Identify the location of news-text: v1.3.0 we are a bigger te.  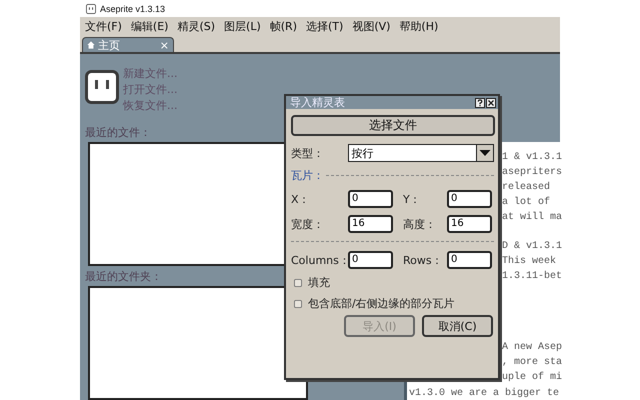
(484, 393).